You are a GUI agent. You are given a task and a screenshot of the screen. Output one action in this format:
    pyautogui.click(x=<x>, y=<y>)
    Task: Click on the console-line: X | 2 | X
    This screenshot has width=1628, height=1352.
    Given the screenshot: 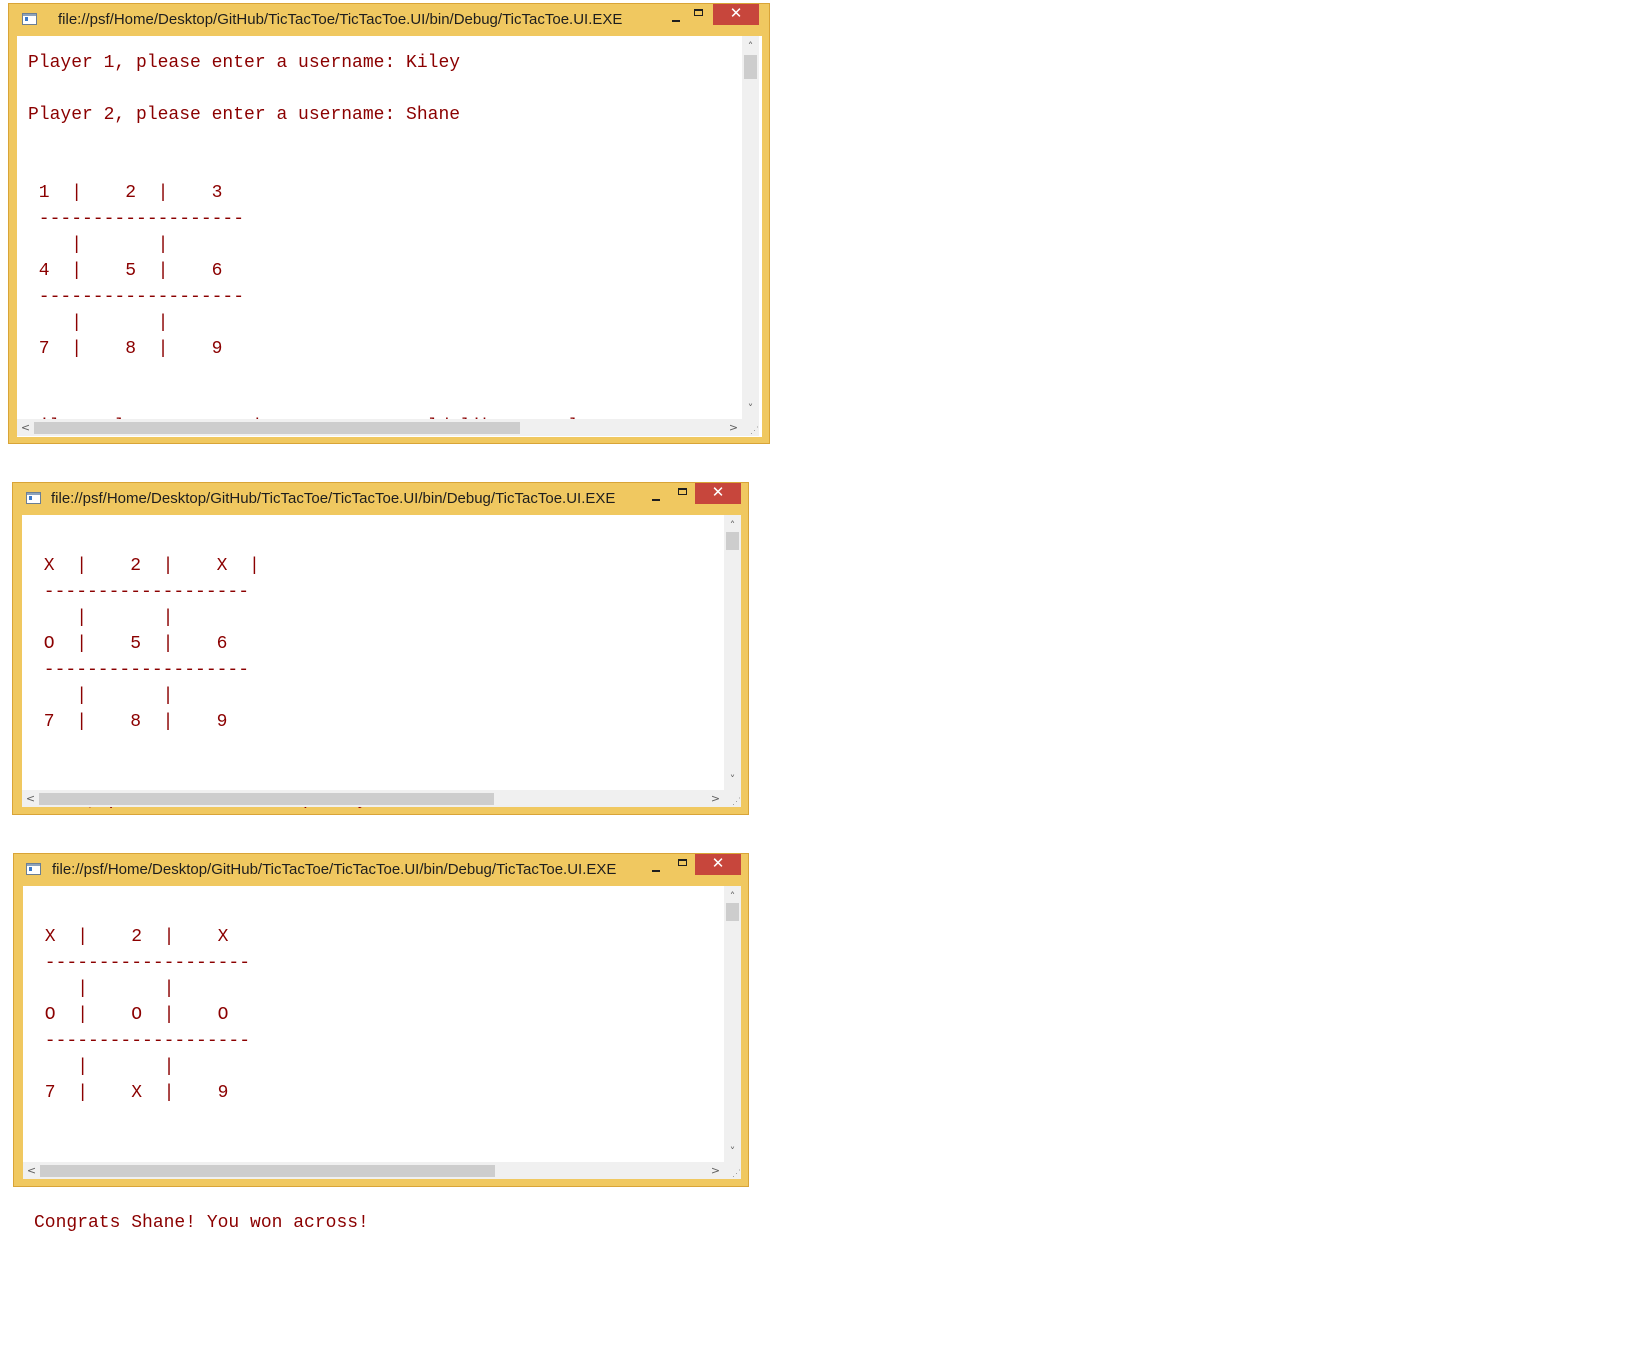 What is the action you would take?
    pyautogui.click(x=131, y=937)
    